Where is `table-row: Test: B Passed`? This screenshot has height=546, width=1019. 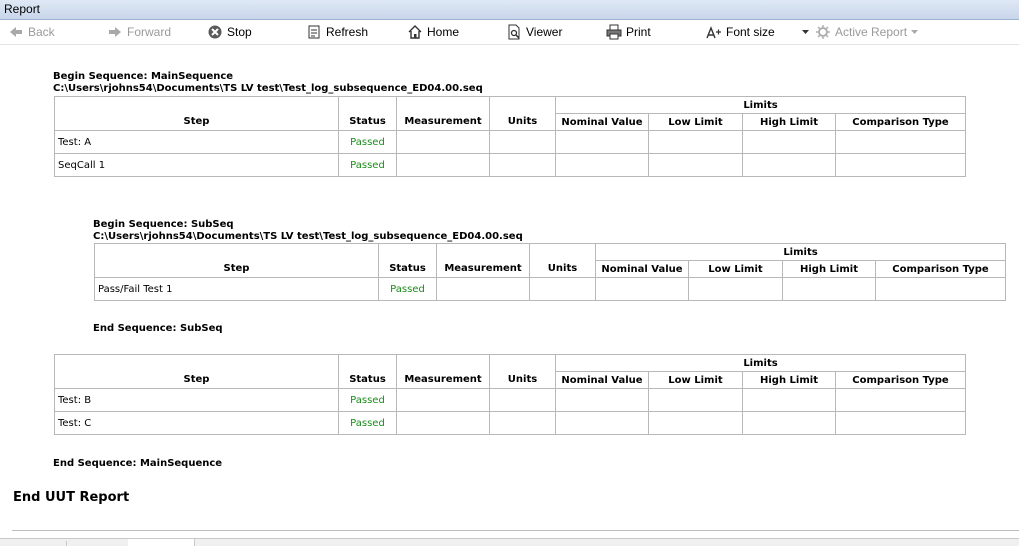
table-row: Test: B Passed is located at coordinates (510, 400).